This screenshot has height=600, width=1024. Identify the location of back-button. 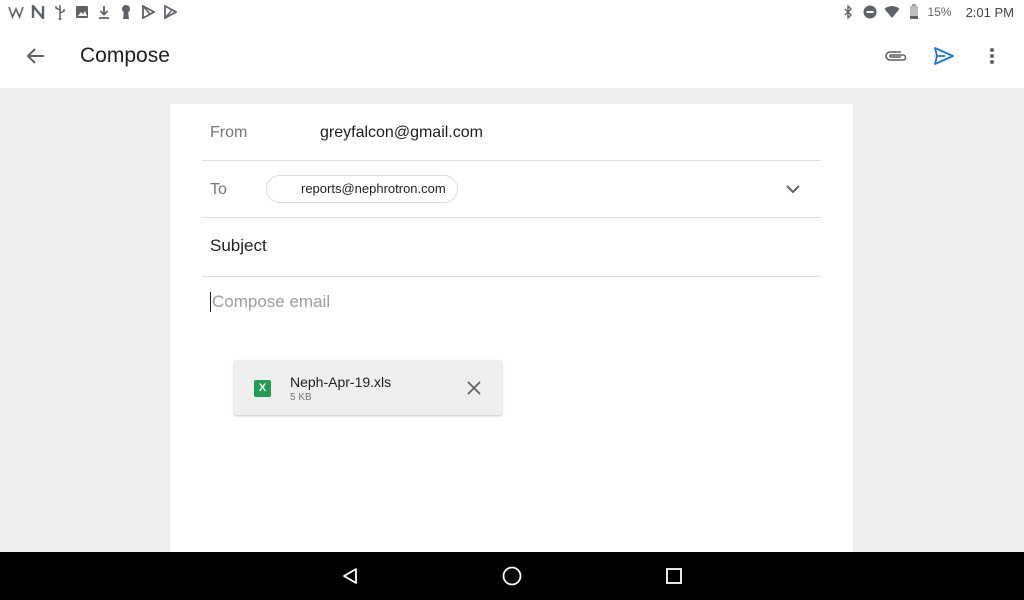
(36, 56).